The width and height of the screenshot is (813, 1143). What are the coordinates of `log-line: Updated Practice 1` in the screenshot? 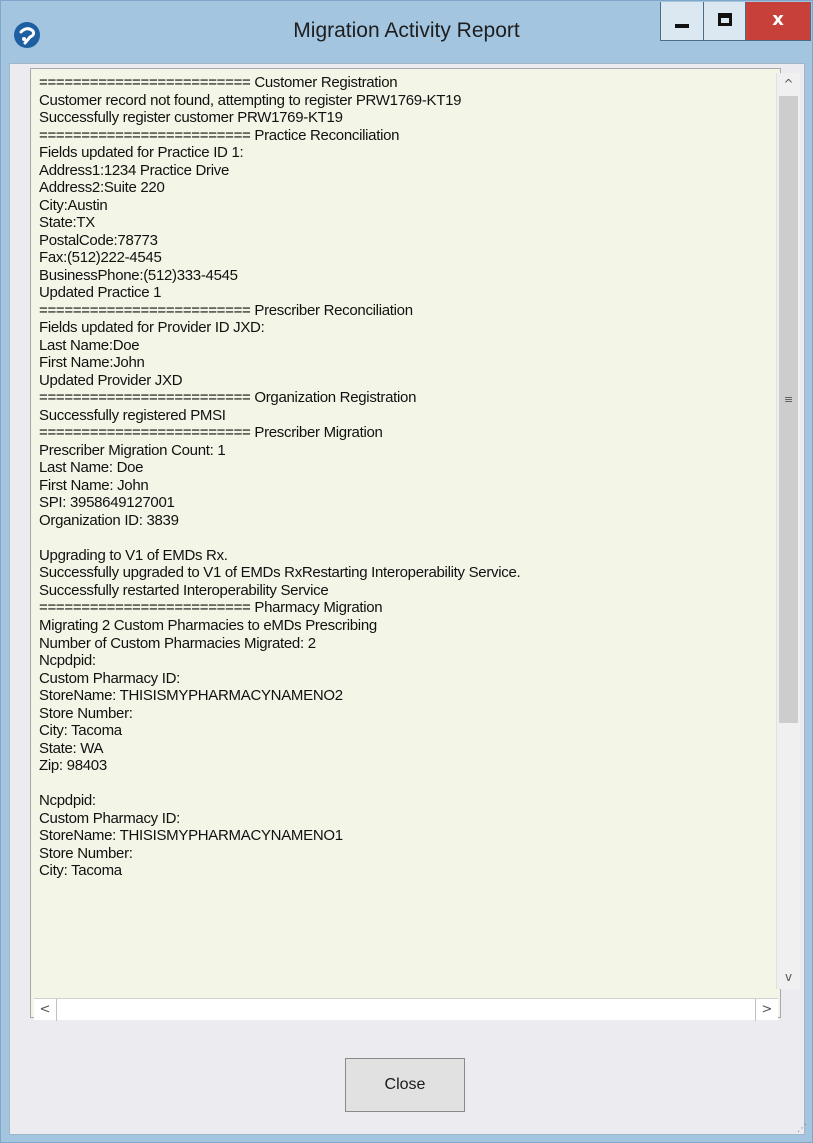 It's located at (100, 293).